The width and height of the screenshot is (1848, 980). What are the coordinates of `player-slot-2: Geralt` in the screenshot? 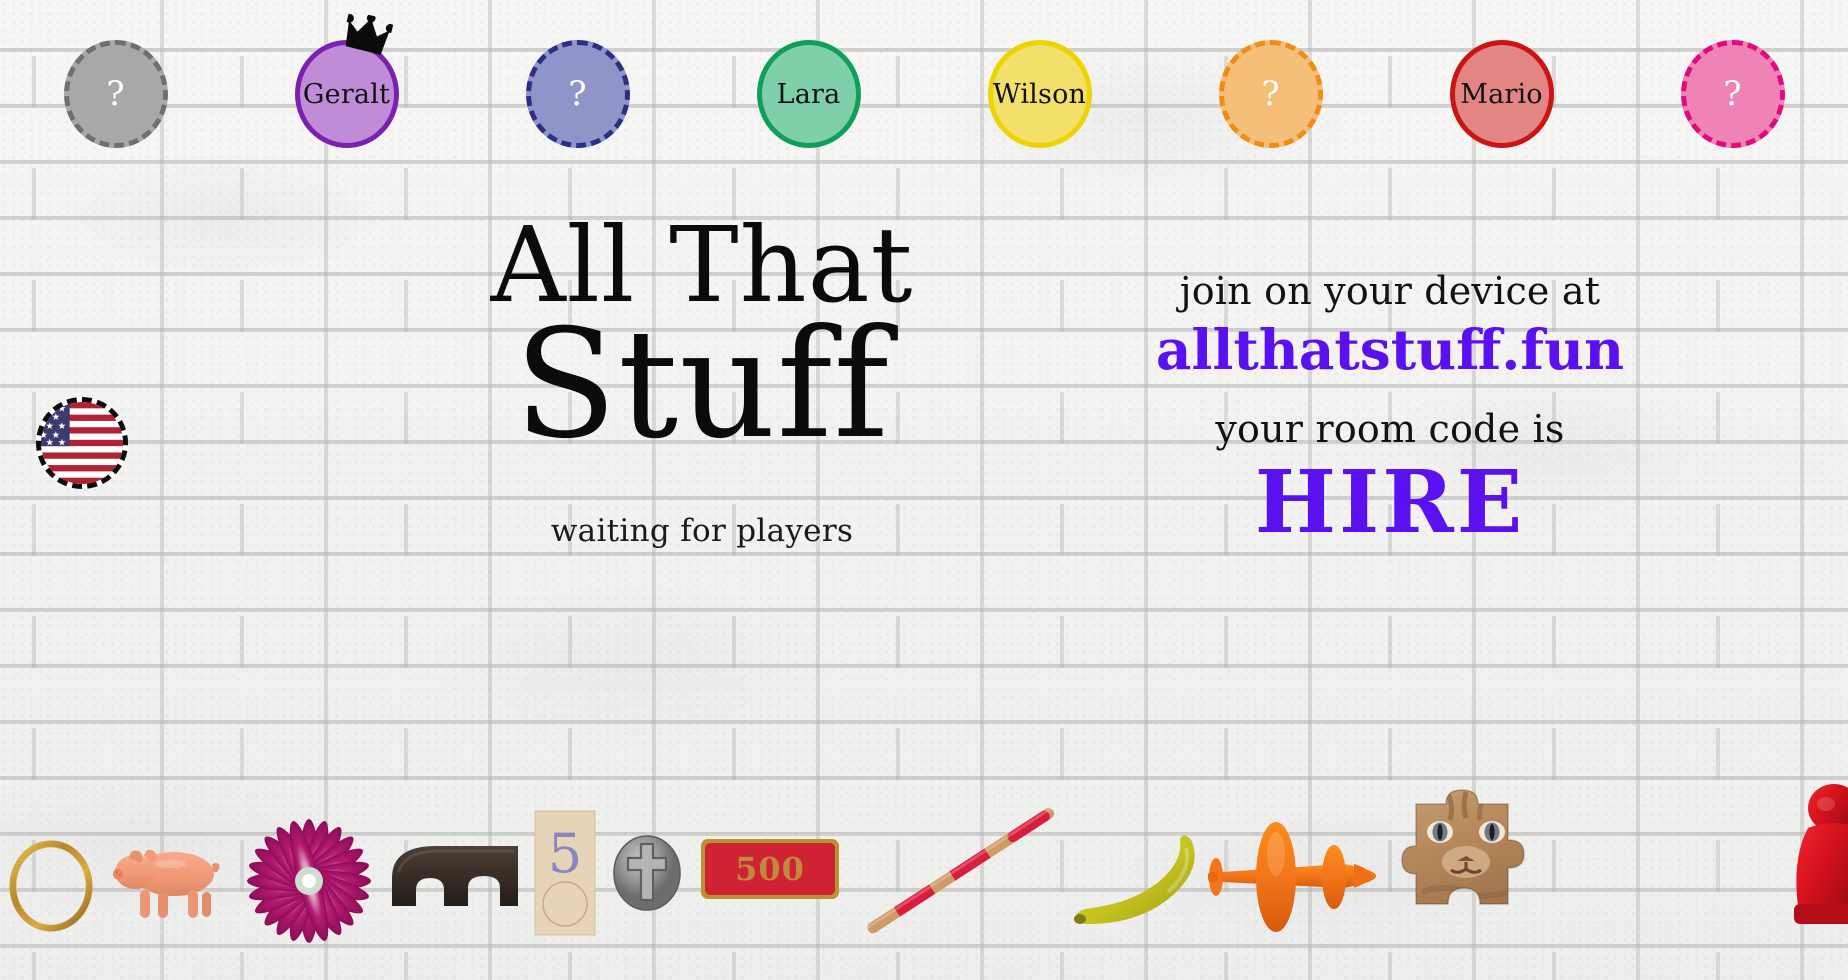 It's located at (346, 88).